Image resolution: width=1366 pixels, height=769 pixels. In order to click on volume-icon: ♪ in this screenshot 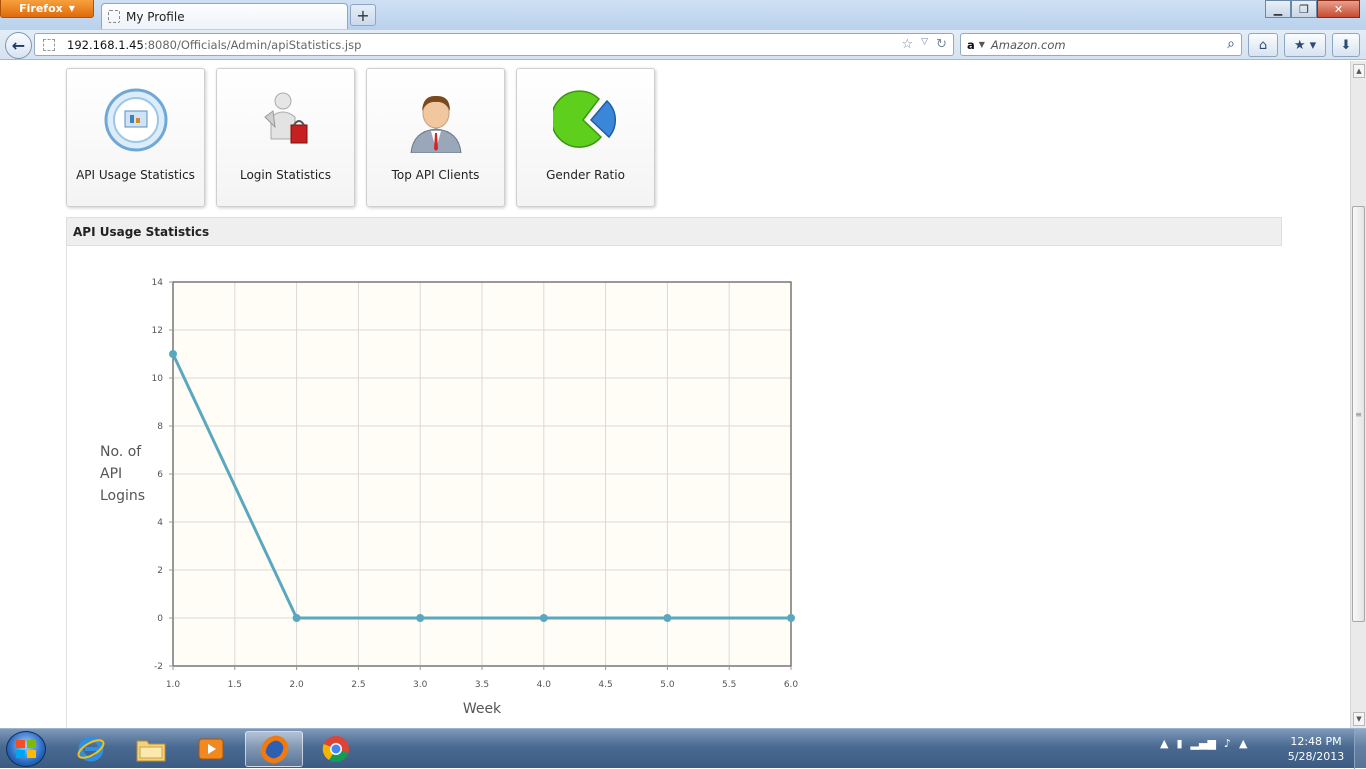, I will do `click(1227, 743)`.